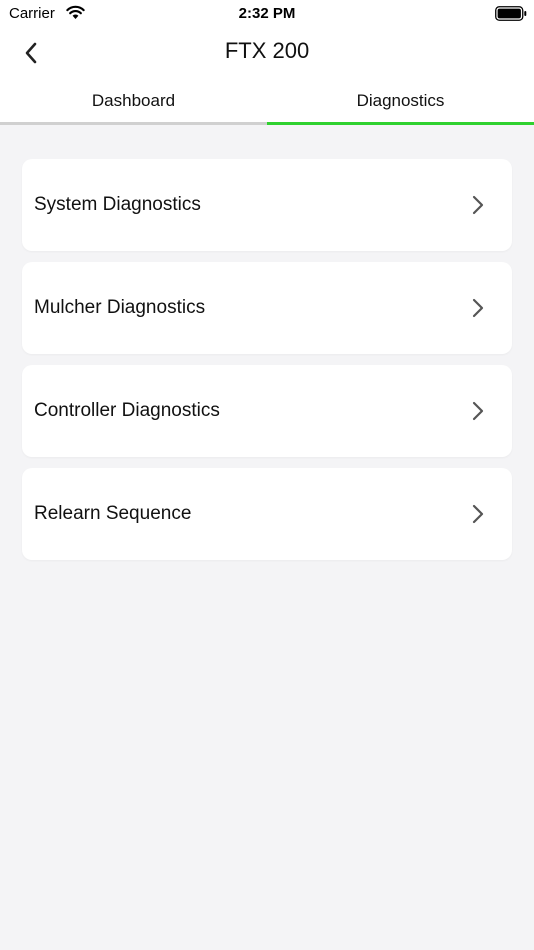  I want to click on status-bar: Carrier 2:32 PM, so click(267, 14).